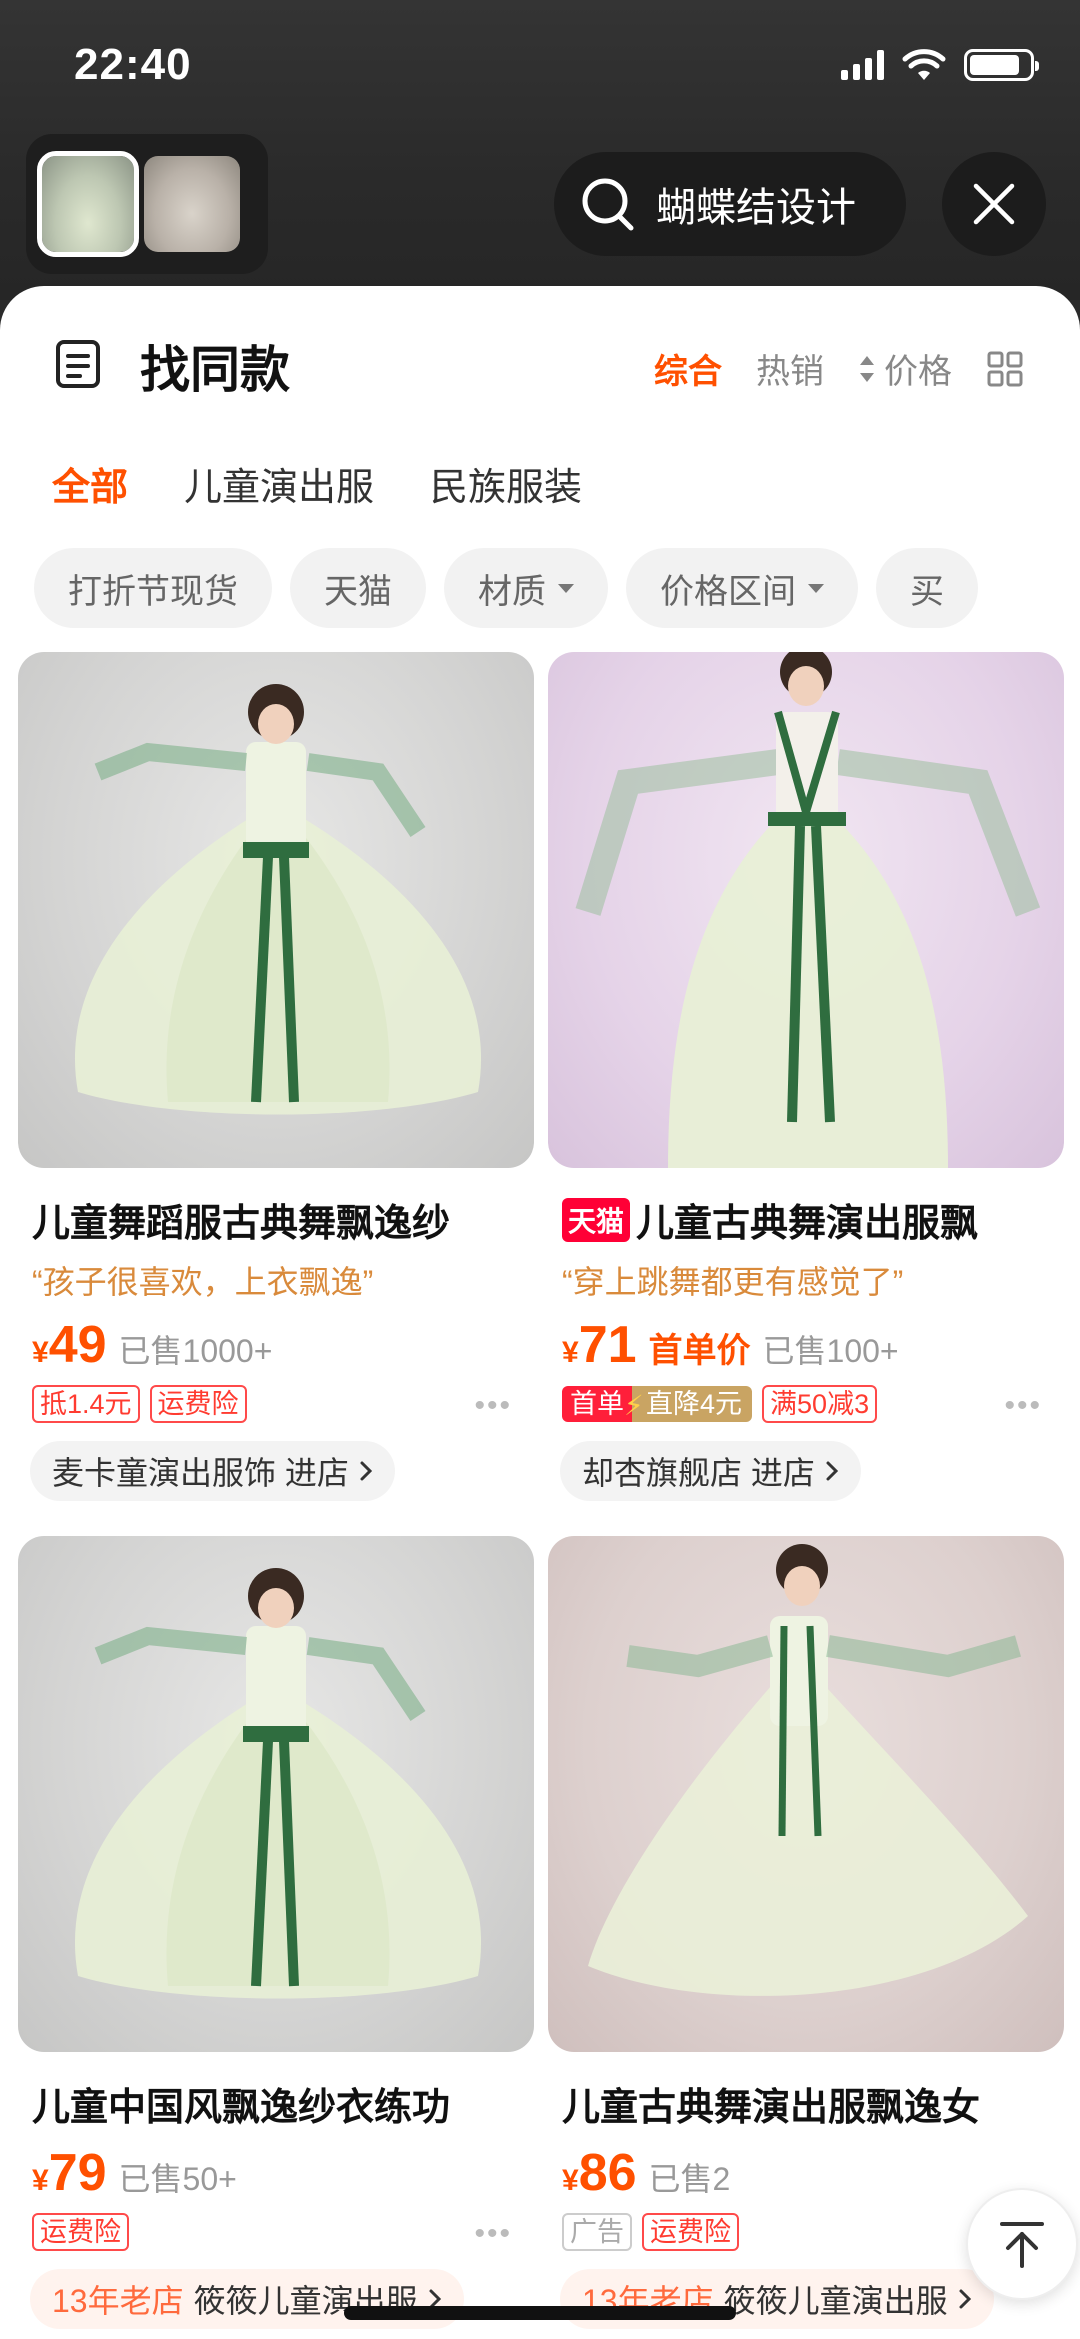 The width and height of the screenshot is (1080, 2339). I want to click on status-icons, so click(940, 65).